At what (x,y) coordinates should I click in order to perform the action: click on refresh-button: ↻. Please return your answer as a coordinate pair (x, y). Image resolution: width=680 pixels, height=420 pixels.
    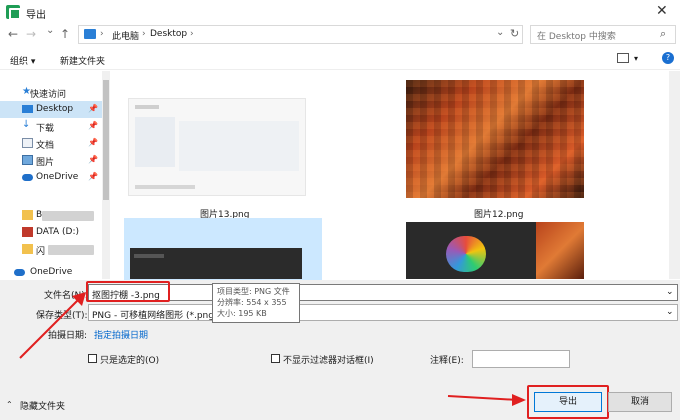
    Looking at the image, I should click on (514, 33).